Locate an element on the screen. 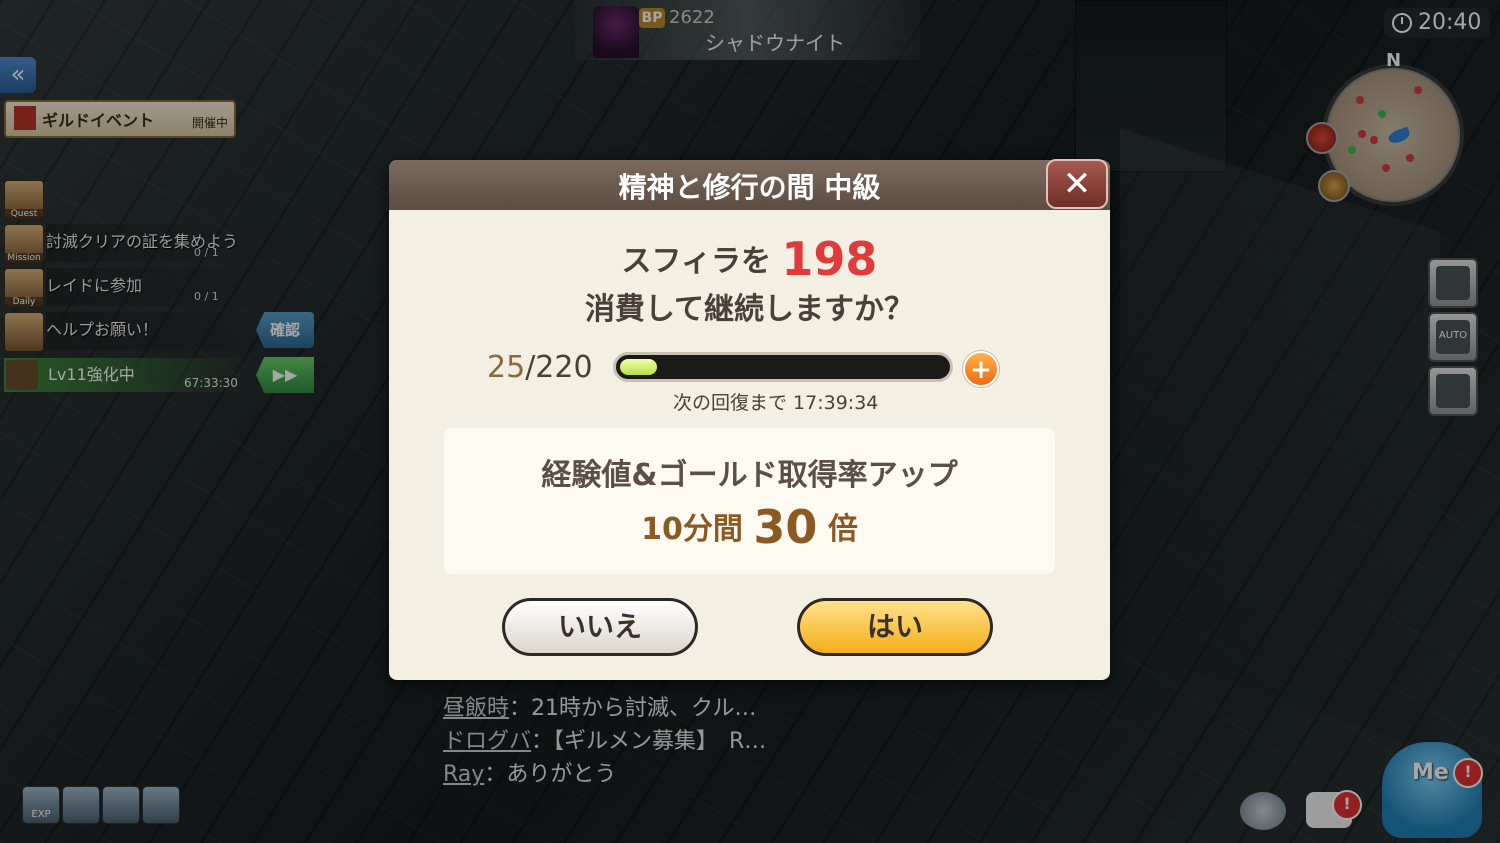 Image resolution: width=1500 pixels, height=843 pixels. cost-amount: 198 is located at coordinates (829, 259).